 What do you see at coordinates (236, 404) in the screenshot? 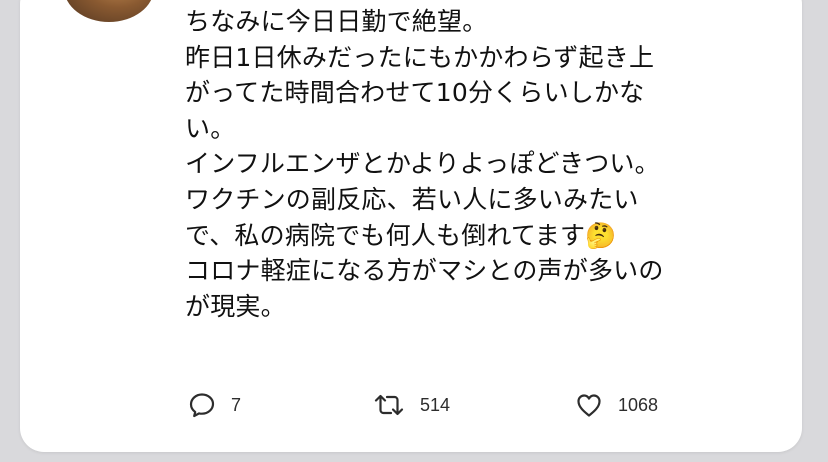
I see `reply-count: 7` at bounding box center [236, 404].